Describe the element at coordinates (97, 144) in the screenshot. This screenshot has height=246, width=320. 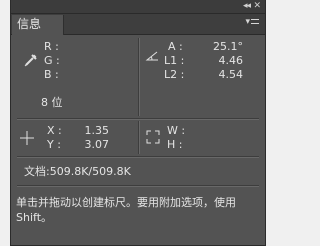
I see `value-y: 3.07` at that location.